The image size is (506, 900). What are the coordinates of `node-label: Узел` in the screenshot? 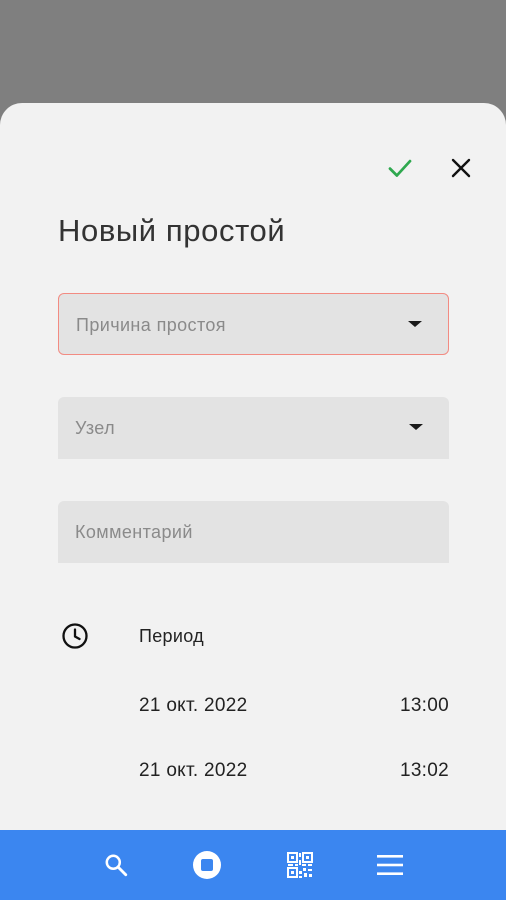 It's located at (95, 428).